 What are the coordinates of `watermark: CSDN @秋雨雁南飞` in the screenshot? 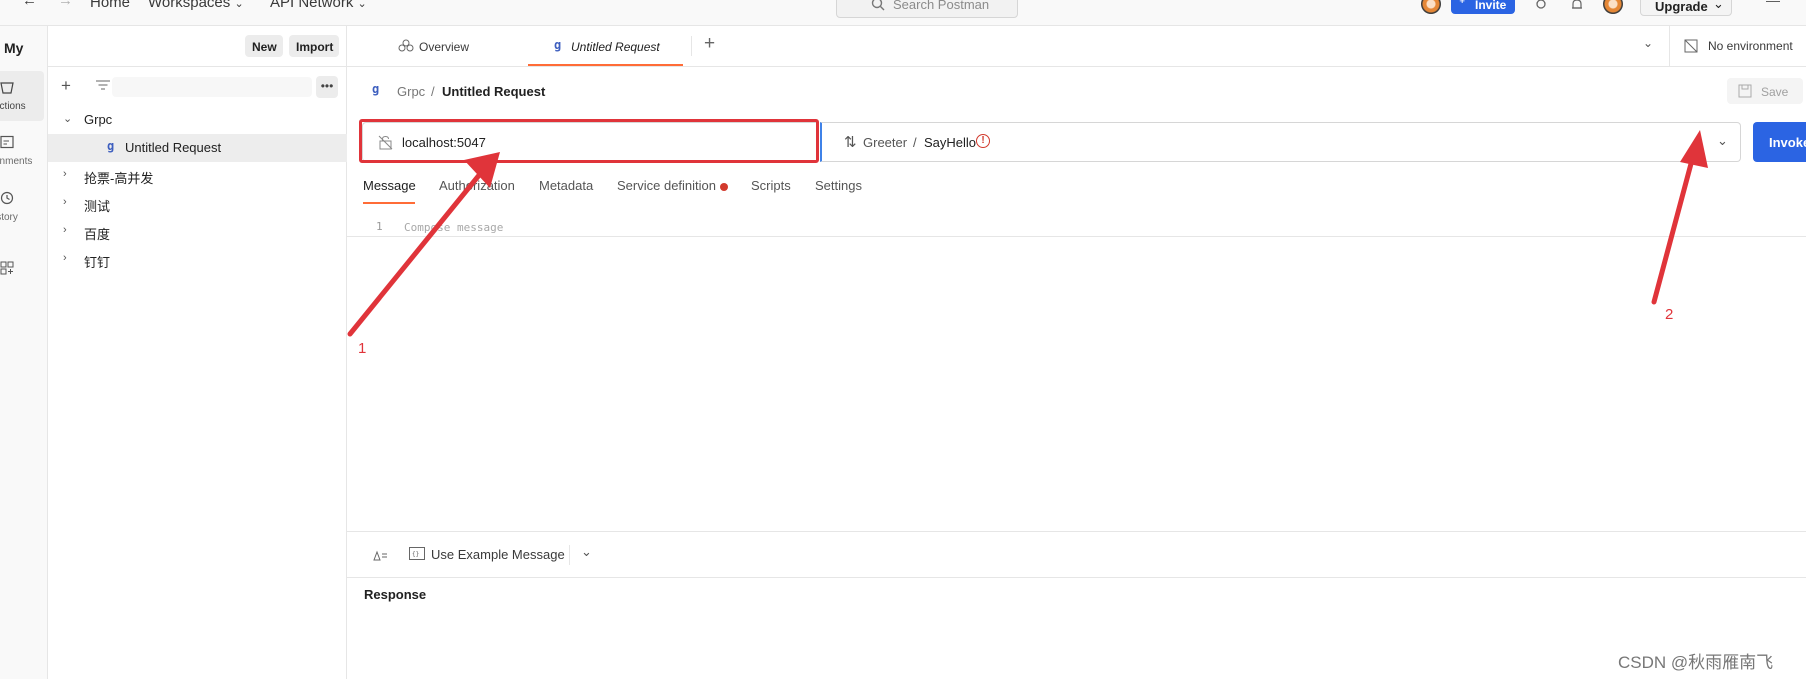 It's located at (1696, 662).